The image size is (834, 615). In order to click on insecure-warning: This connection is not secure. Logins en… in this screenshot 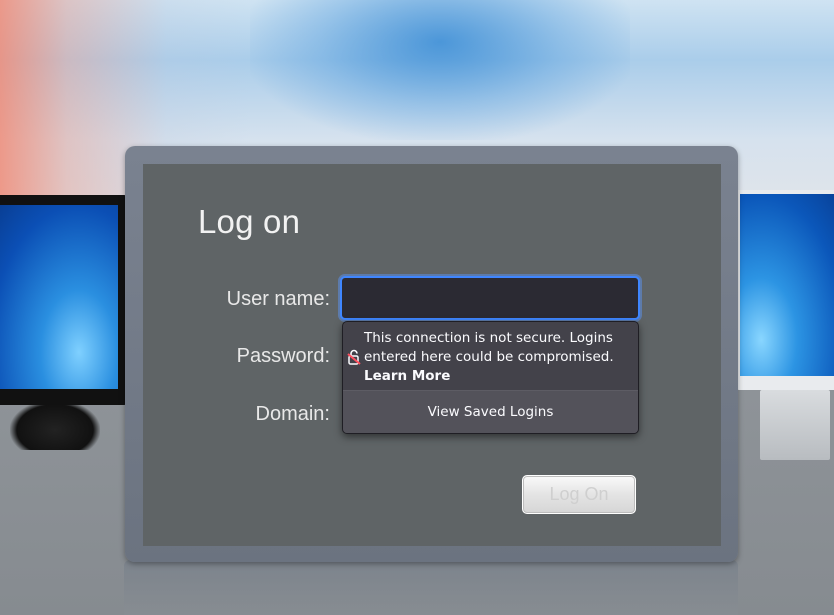, I will do `click(490, 356)`.